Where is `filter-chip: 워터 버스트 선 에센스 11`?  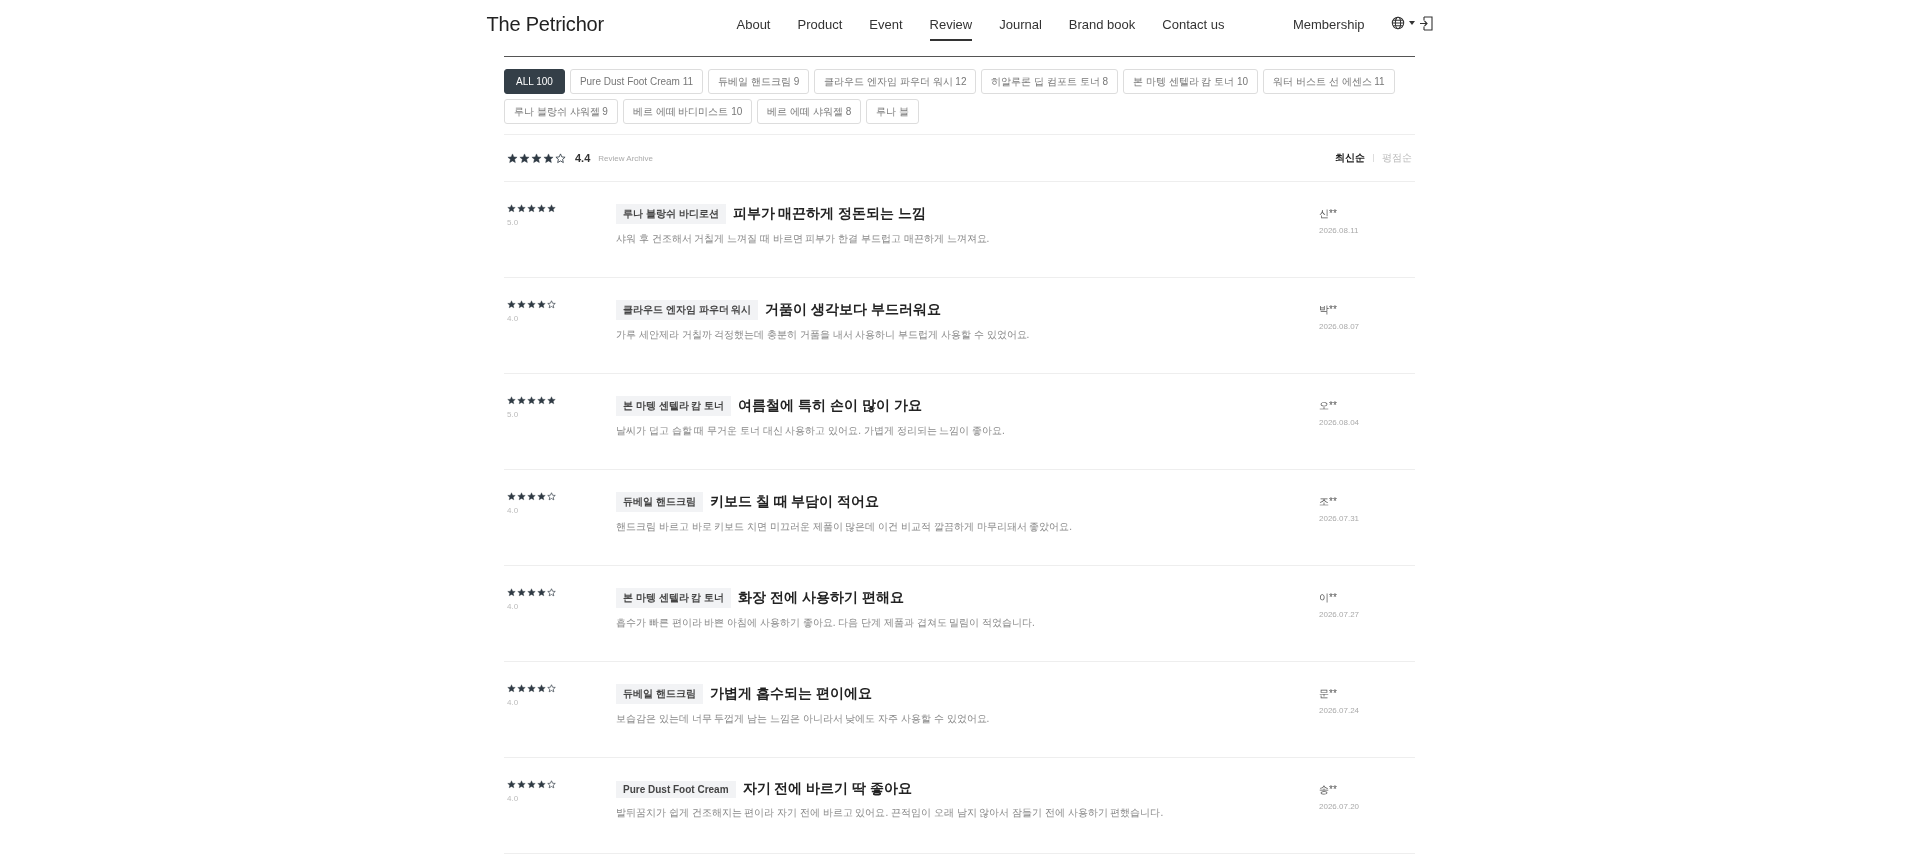
filter-chip: 워터 버스트 선 에센스 11 is located at coordinates (1329, 81).